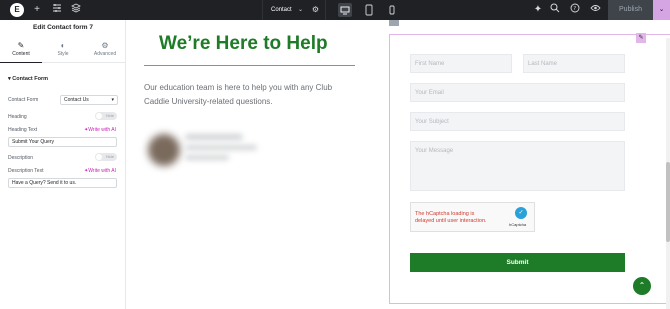 The image size is (670, 309). Describe the element at coordinates (112, 100) in the screenshot. I see `caret-down-icon: ▾` at that location.